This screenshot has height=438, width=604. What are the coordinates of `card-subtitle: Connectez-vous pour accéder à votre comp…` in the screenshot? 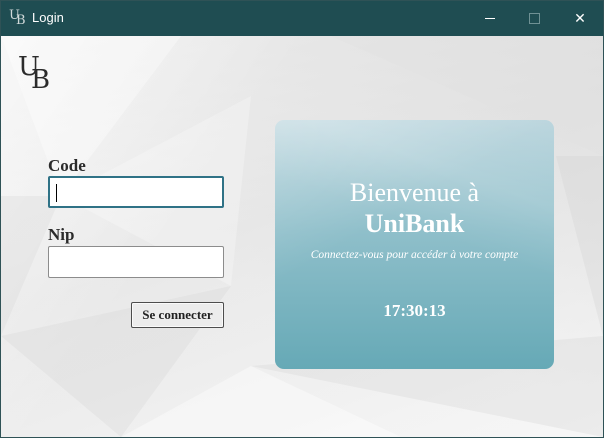 It's located at (414, 255).